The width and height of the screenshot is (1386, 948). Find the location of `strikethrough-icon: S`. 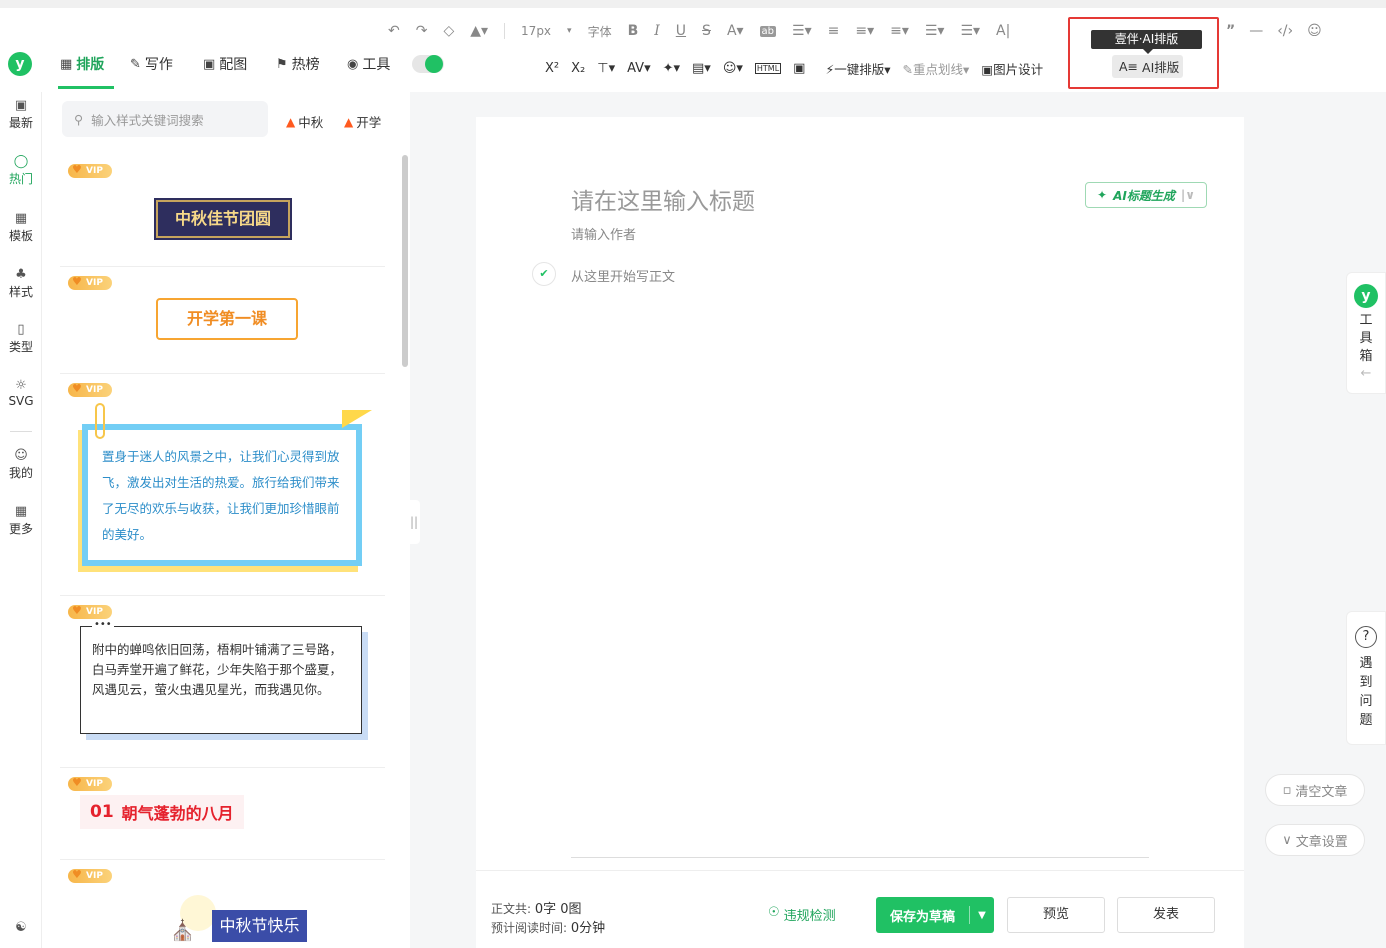

strikethrough-icon: S is located at coordinates (706, 31).